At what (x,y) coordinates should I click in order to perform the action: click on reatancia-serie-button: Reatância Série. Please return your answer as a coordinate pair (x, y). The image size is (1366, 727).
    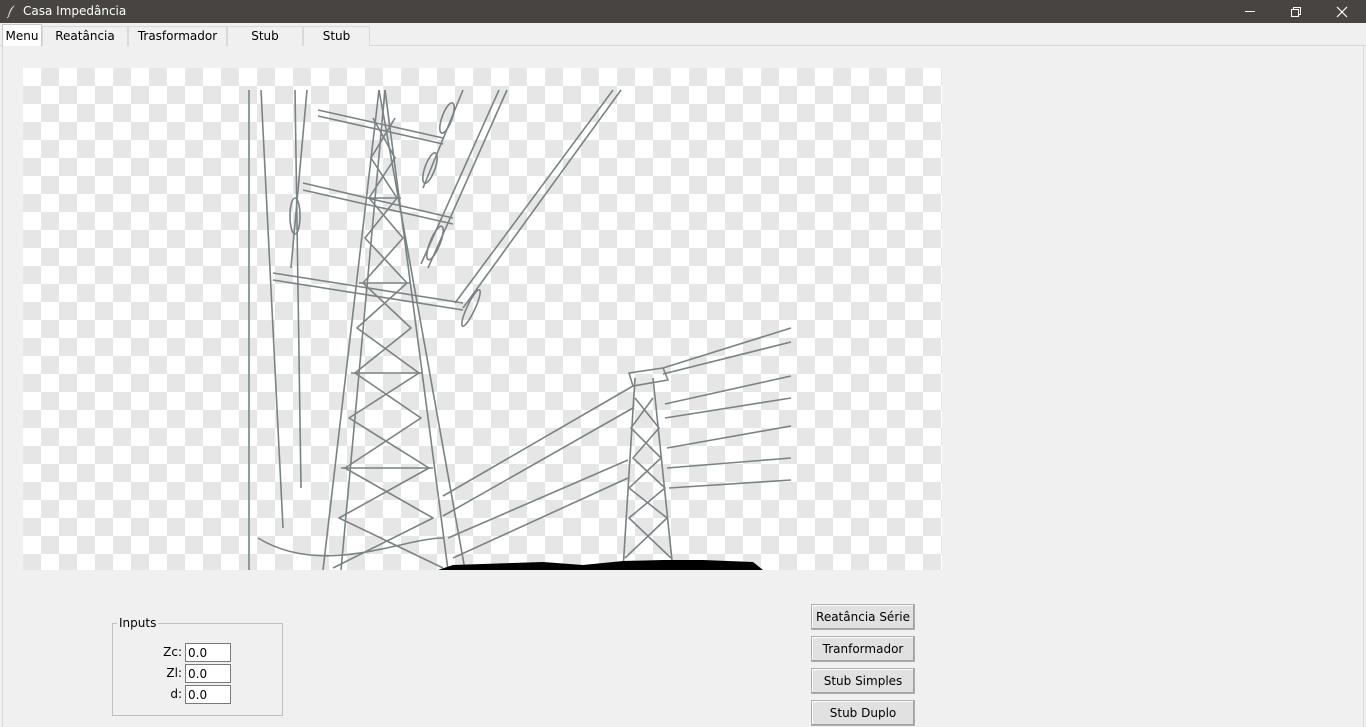
    Looking at the image, I should click on (863, 617).